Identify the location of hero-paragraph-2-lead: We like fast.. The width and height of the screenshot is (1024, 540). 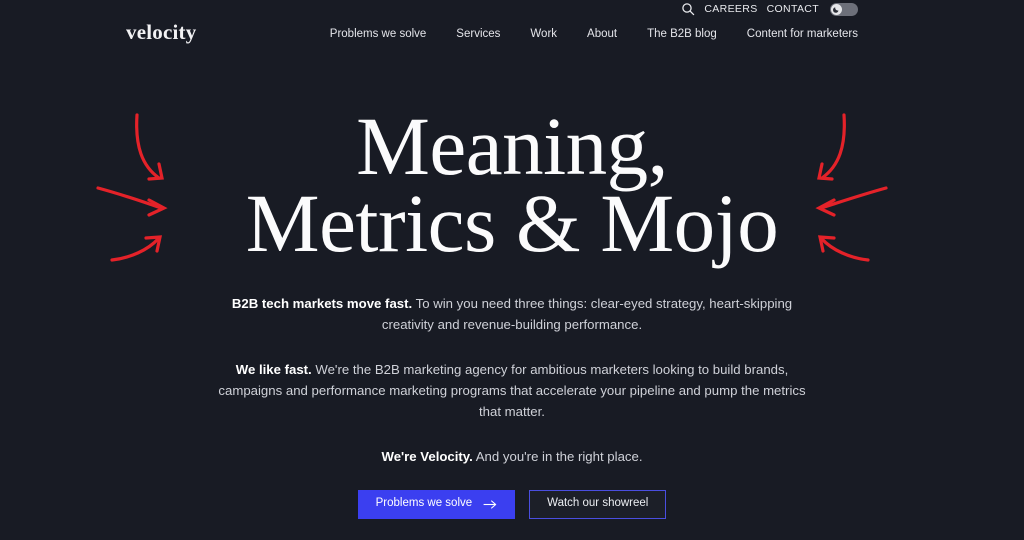
(273, 370).